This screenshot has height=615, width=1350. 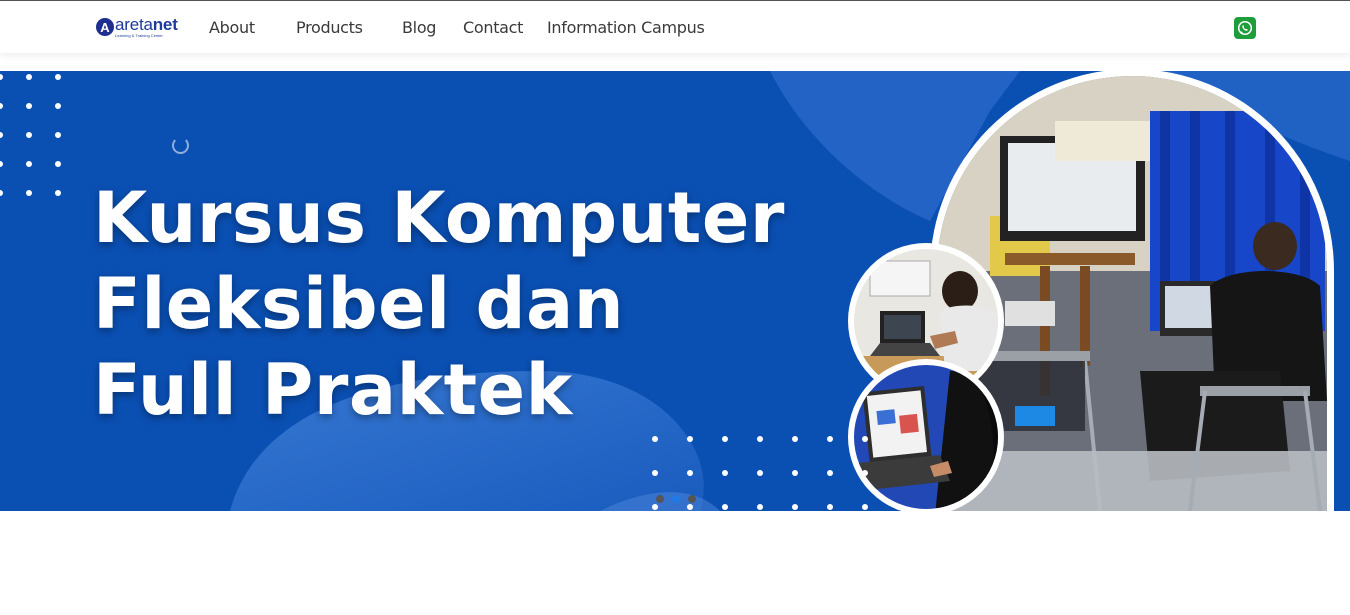 What do you see at coordinates (139, 35) in the screenshot?
I see `logo-tagline: Learning & Training Center` at bounding box center [139, 35].